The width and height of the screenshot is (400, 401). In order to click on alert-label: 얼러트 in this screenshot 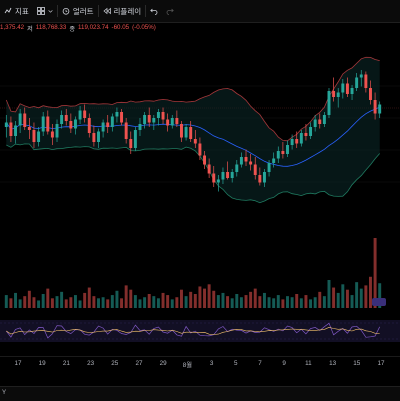, I will do `click(83, 11)`.